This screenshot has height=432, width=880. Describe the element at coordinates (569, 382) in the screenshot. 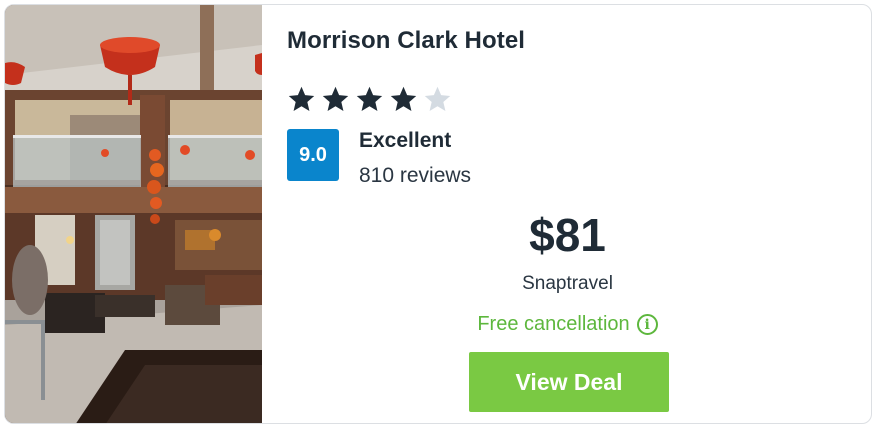

I see `view-deal-button: View Deal` at that location.